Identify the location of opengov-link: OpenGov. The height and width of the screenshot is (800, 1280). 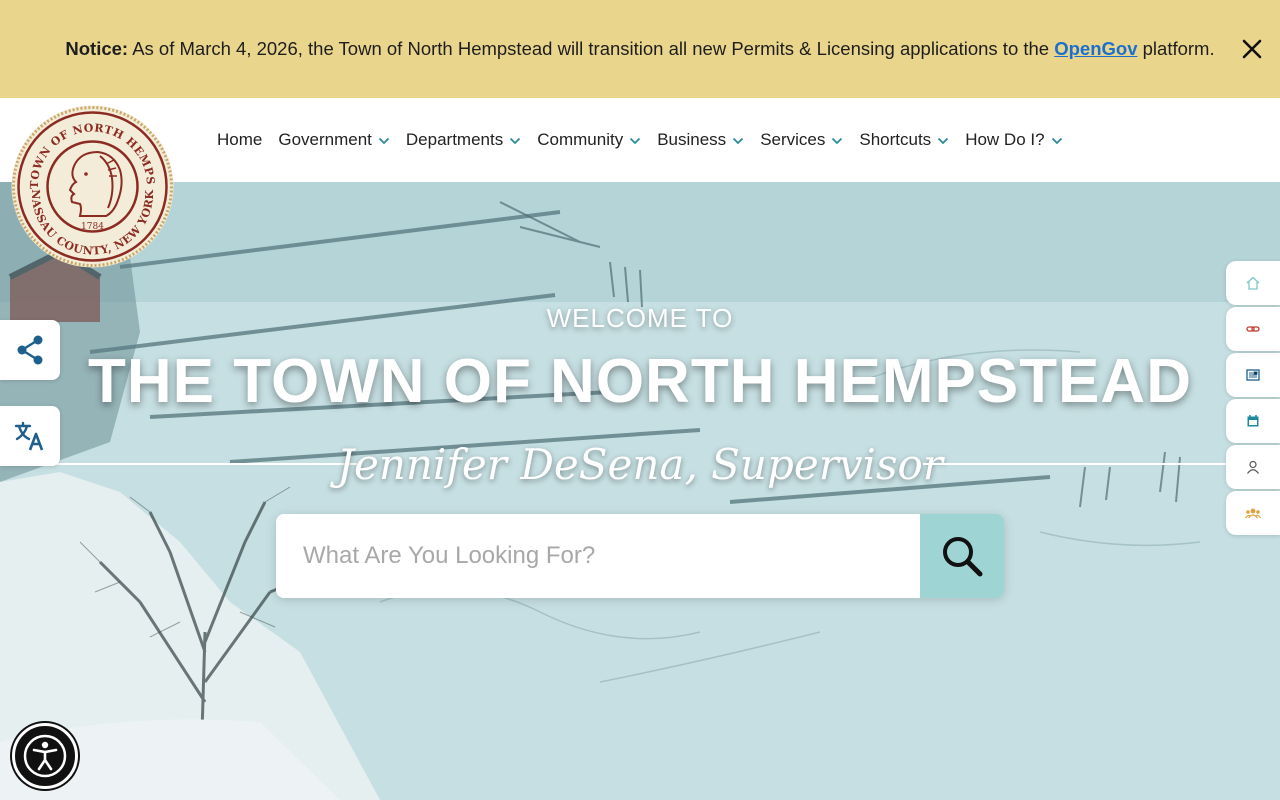
(1095, 48).